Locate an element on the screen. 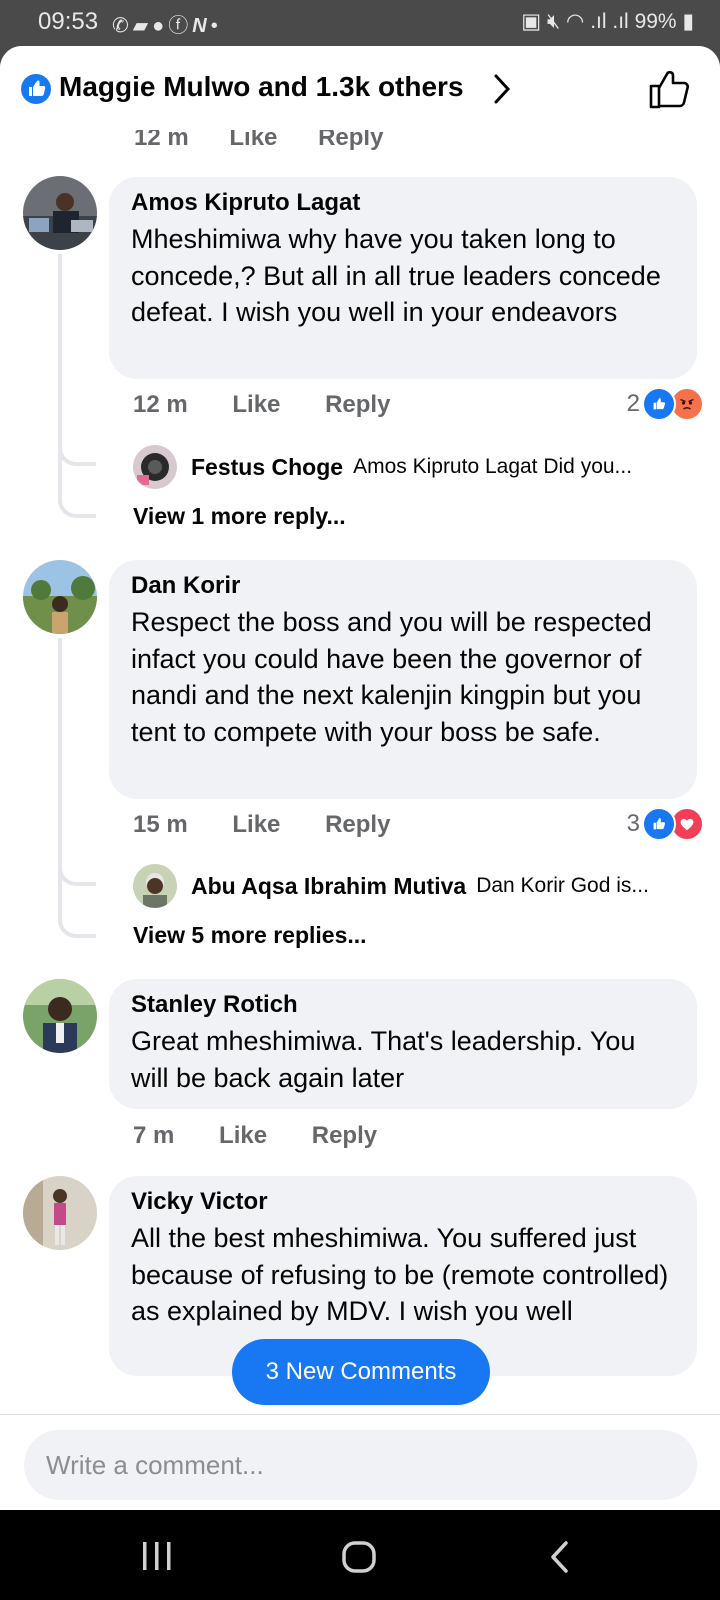  comment-author: Amos Kipruto Lagat is located at coordinates (403, 203).